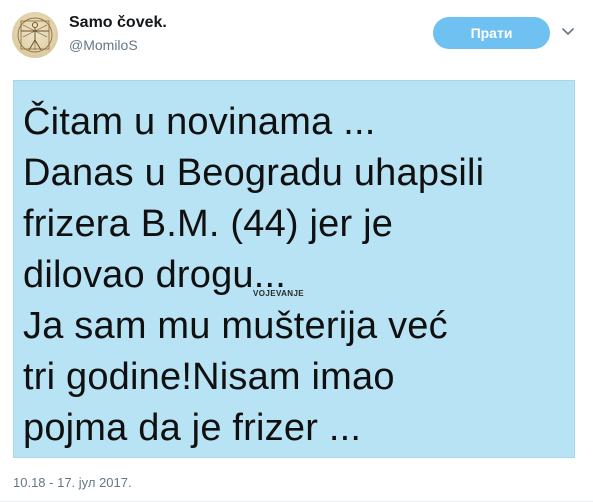  I want to click on follow-button: Прати, so click(491, 33).